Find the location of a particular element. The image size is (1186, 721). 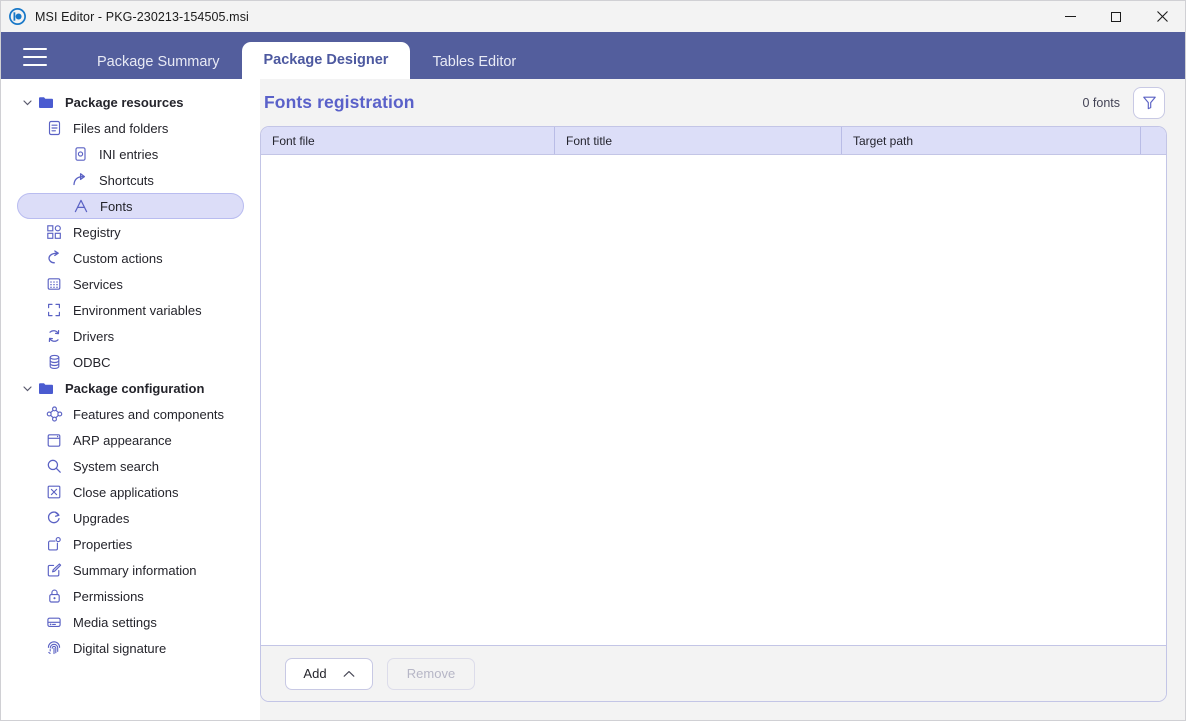

sidebar-item-digital-signature: Digital signature is located at coordinates (130, 648).